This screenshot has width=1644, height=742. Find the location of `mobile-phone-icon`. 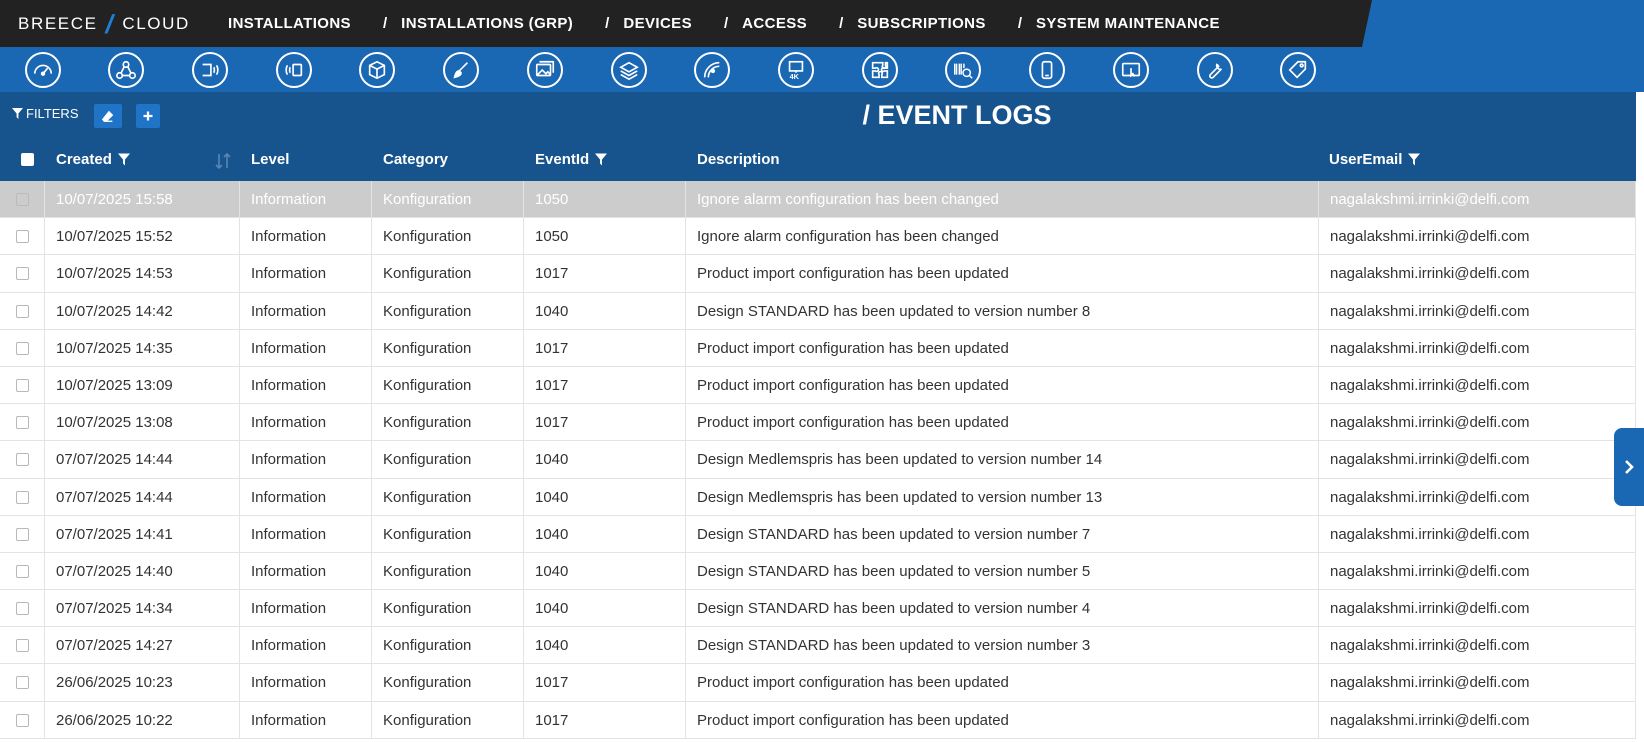

mobile-phone-icon is located at coordinates (1047, 70).